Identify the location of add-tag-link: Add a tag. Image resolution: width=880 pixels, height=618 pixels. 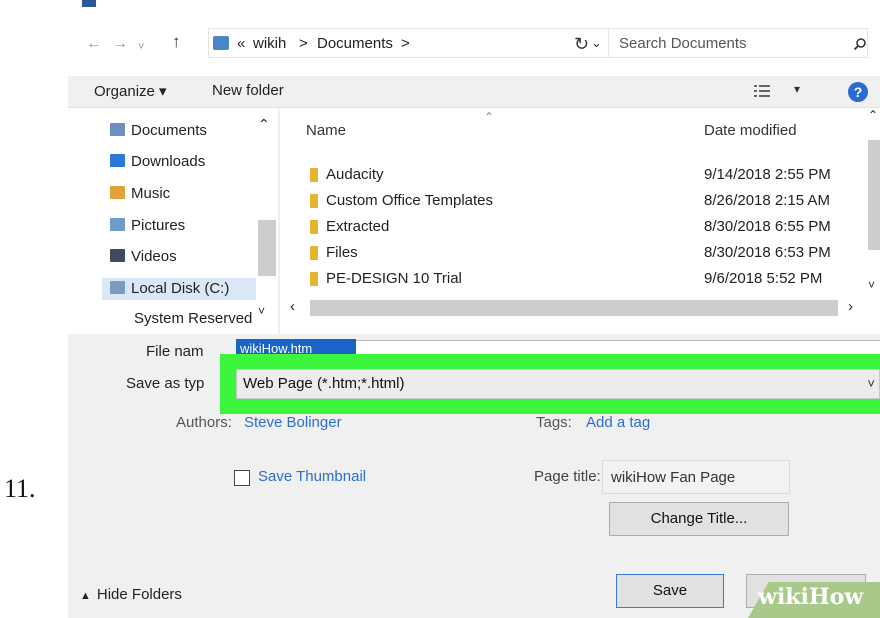
(618, 422).